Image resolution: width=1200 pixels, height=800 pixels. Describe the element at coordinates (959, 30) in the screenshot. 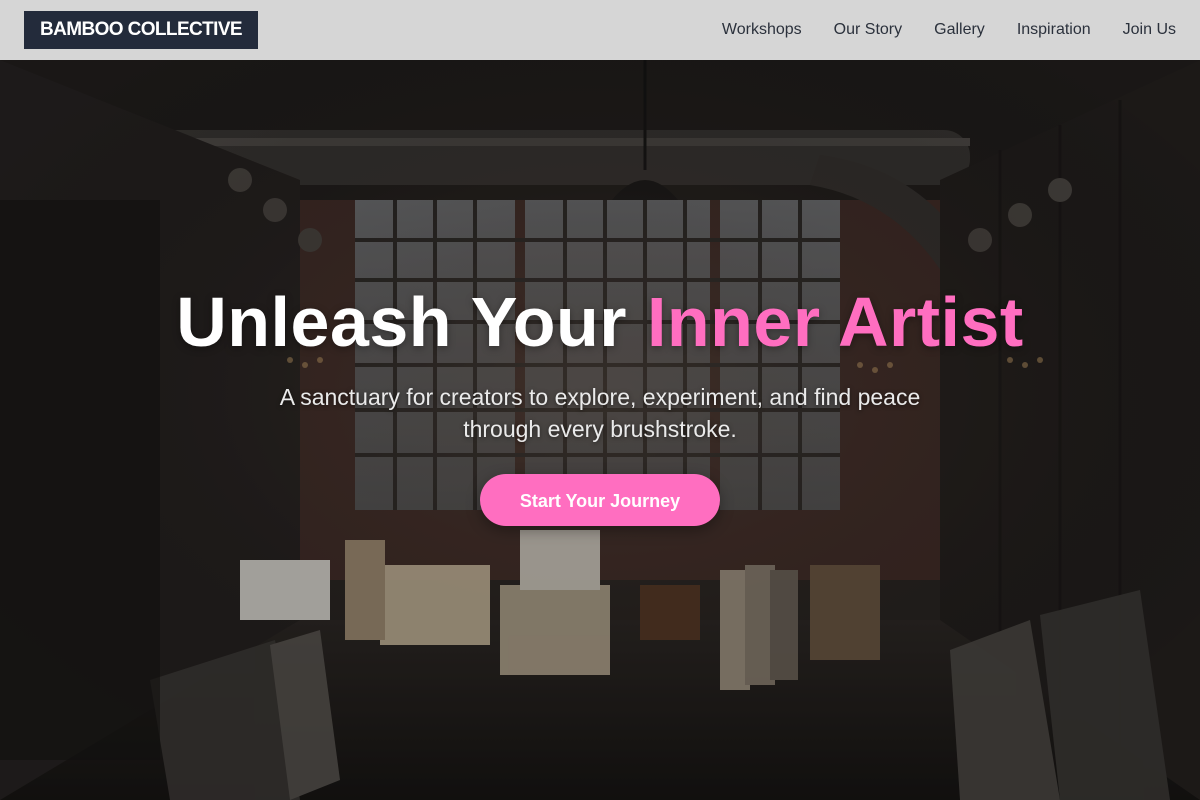

I see `nav-gallery: Gallery` at that location.